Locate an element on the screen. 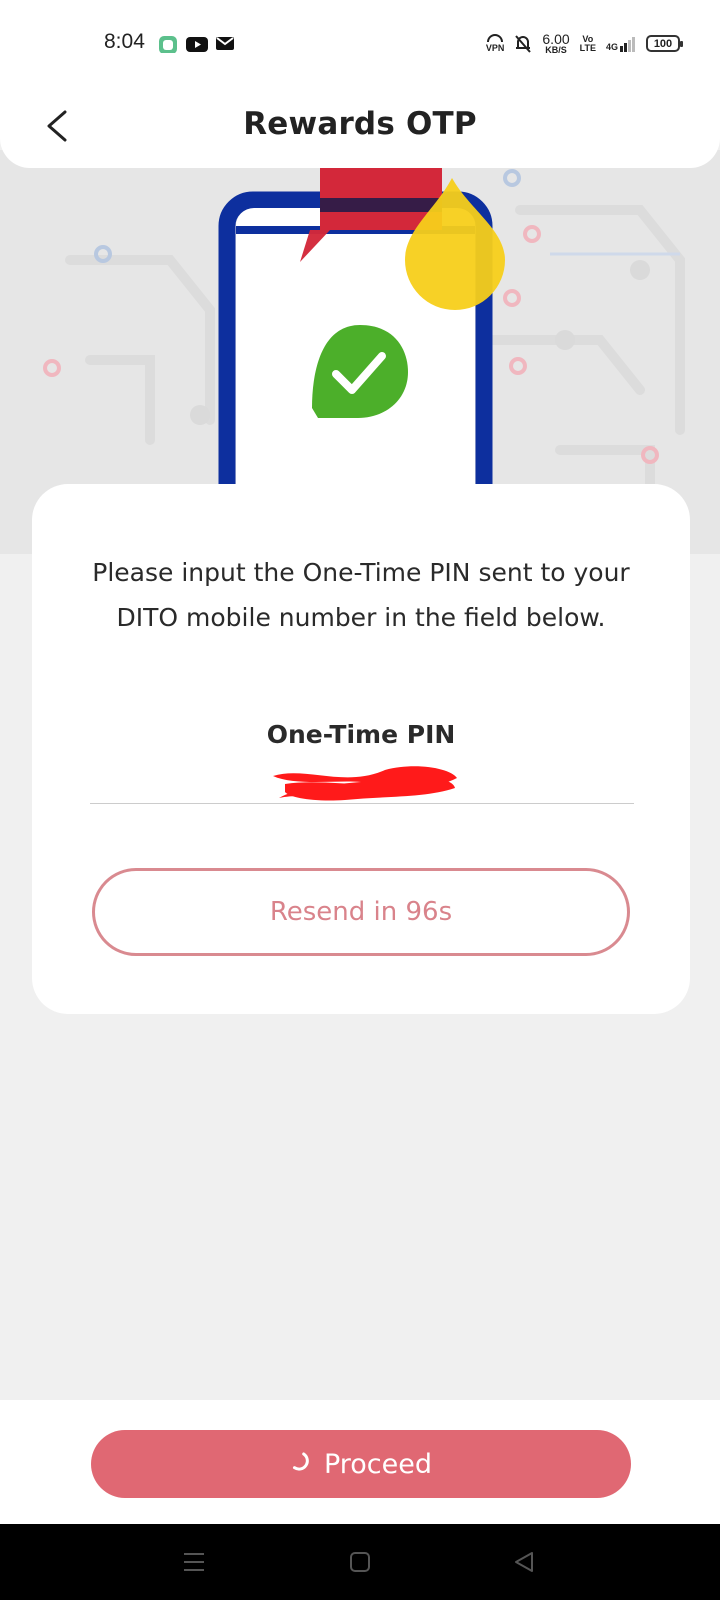 The height and width of the screenshot is (1600, 720). network-4g-icon: 4G is located at coordinates (621, 44).